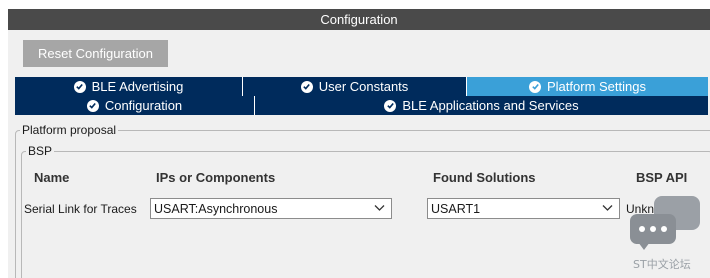 Image resolution: width=710 pixels, height=278 pixels. Describe the element at coordinates (653, 229) in the screenshot. I see `chat-bubble-icon` at that location.